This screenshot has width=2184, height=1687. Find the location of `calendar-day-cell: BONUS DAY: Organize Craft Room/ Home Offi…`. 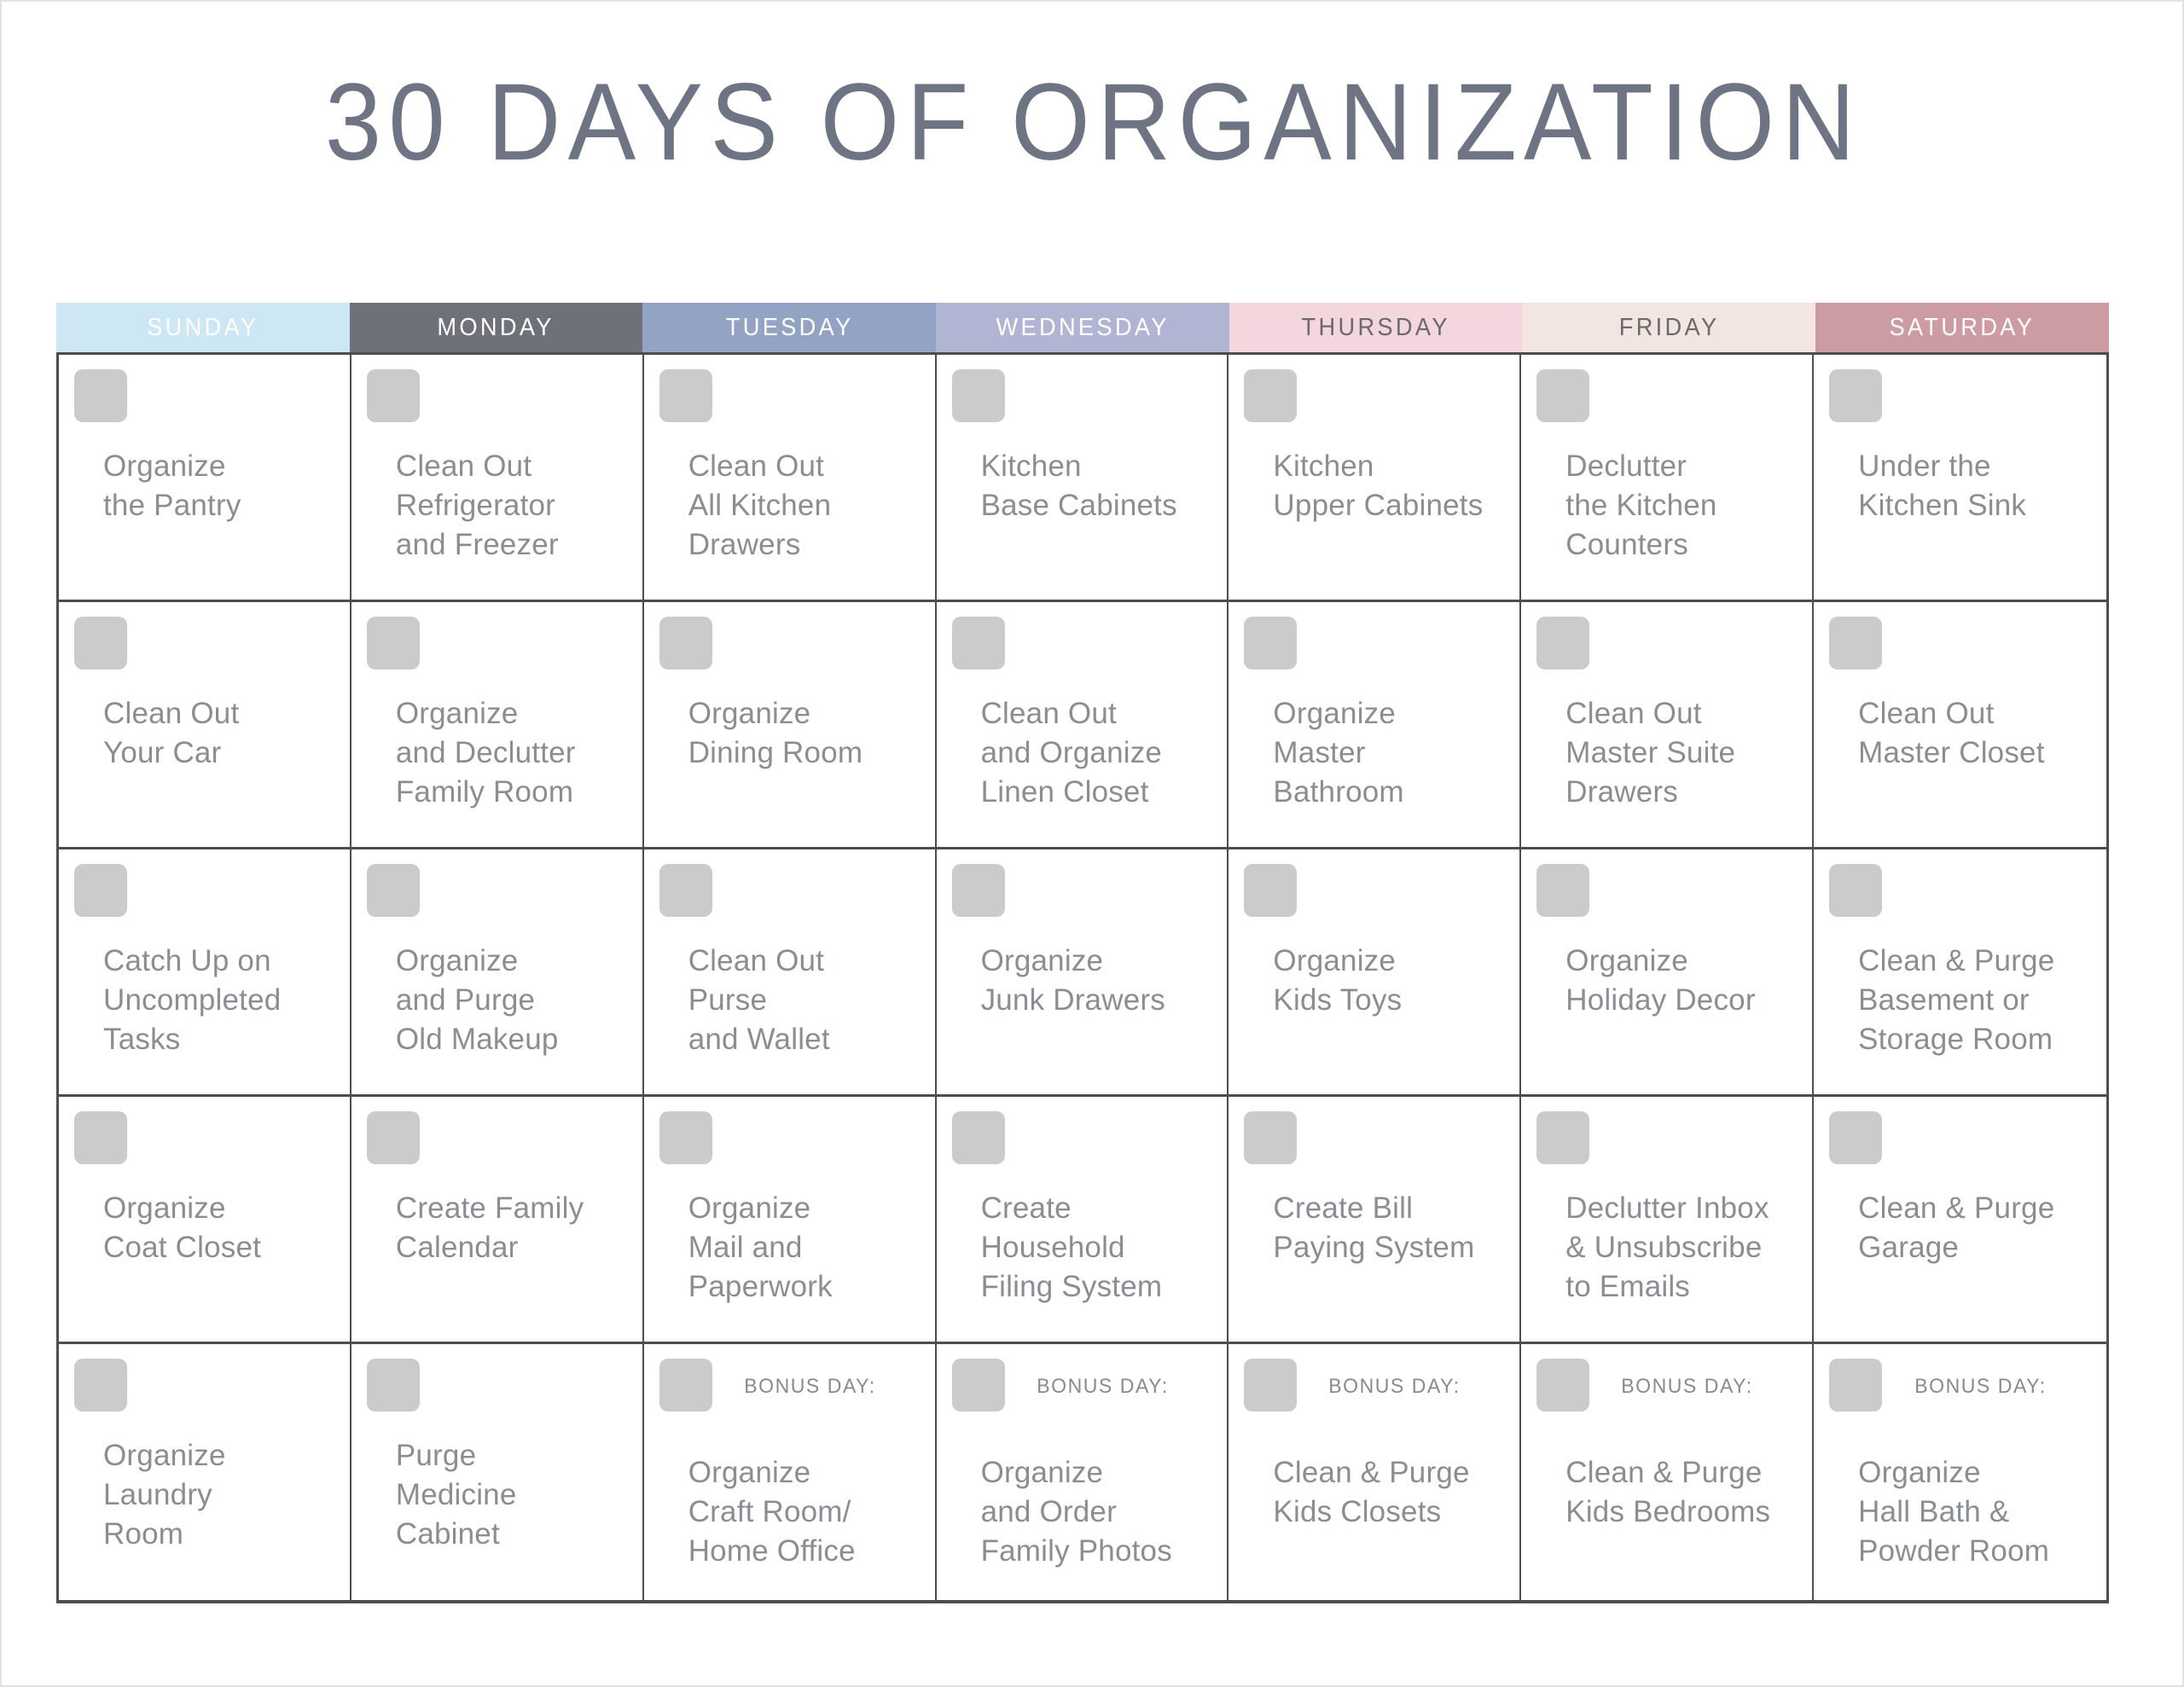

calendar-day-cell: BONUS DAY: Organize Craft Room/ Home Offi… is located at coordinates (790, 1472).